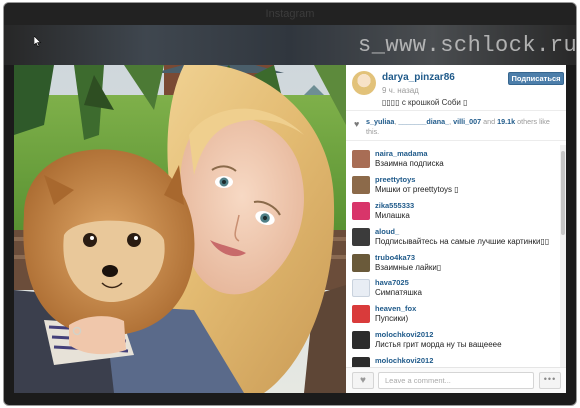 The image size is (580, 408). What do you see at coordinates (453, 262) in the screenshot?
I see `comment-item: trubo4ka73 Взаимные лайки▯` at bounding box center [453, 262].